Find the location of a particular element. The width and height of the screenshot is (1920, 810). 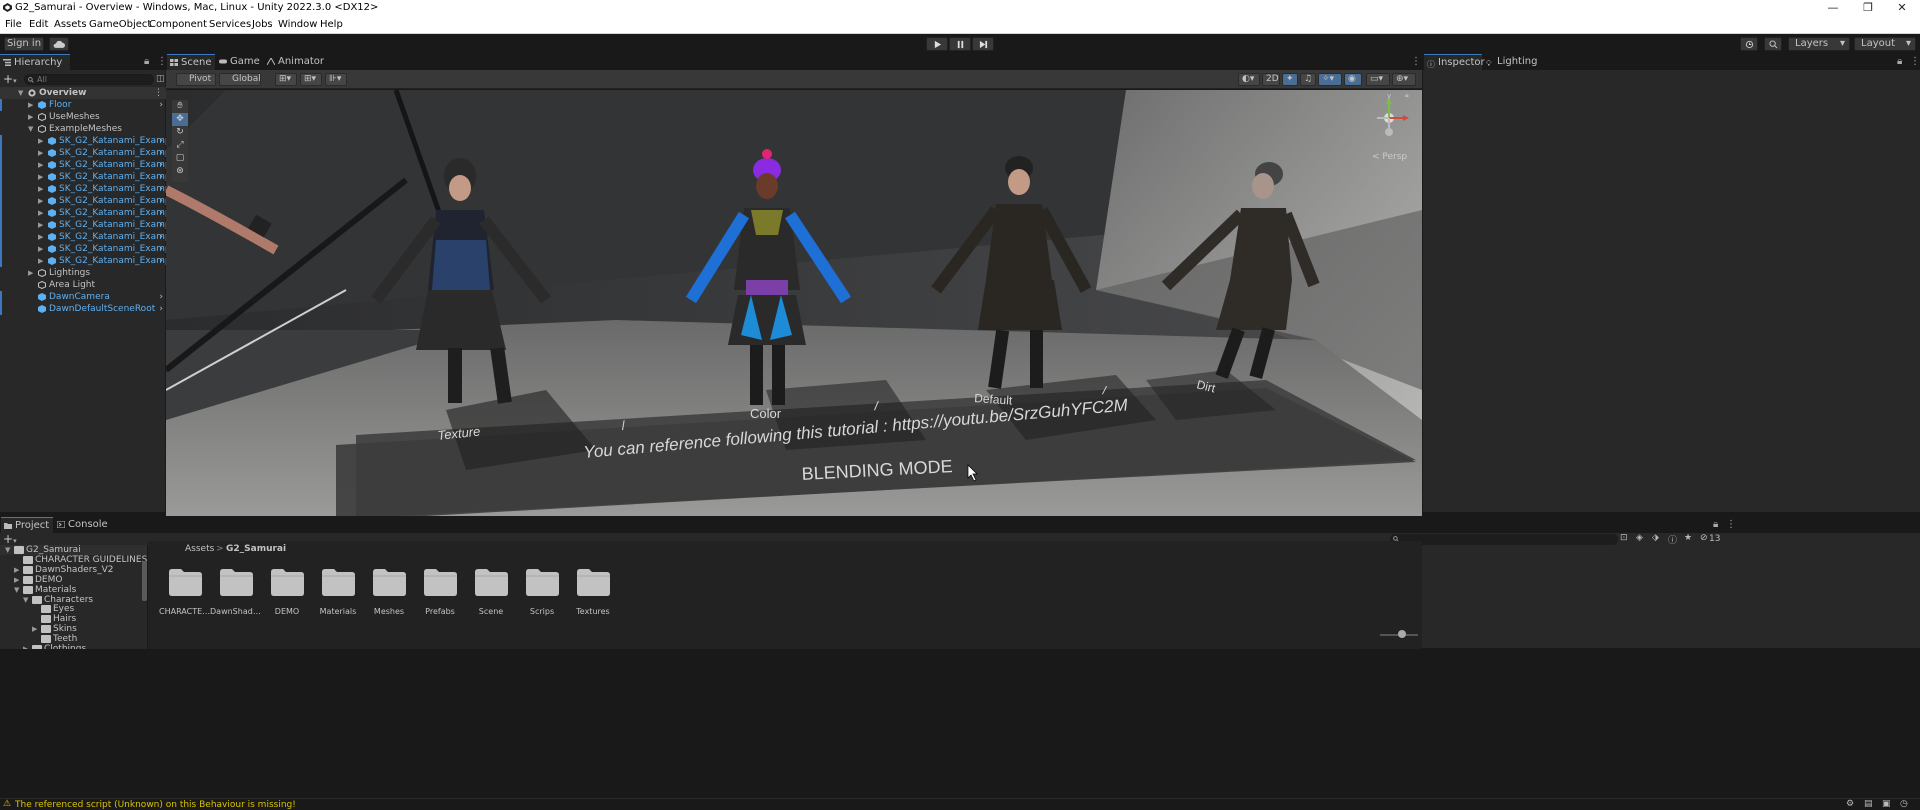

project-tree-item: CHARACTER GUIDELINES is located at coordinates (73, 560).